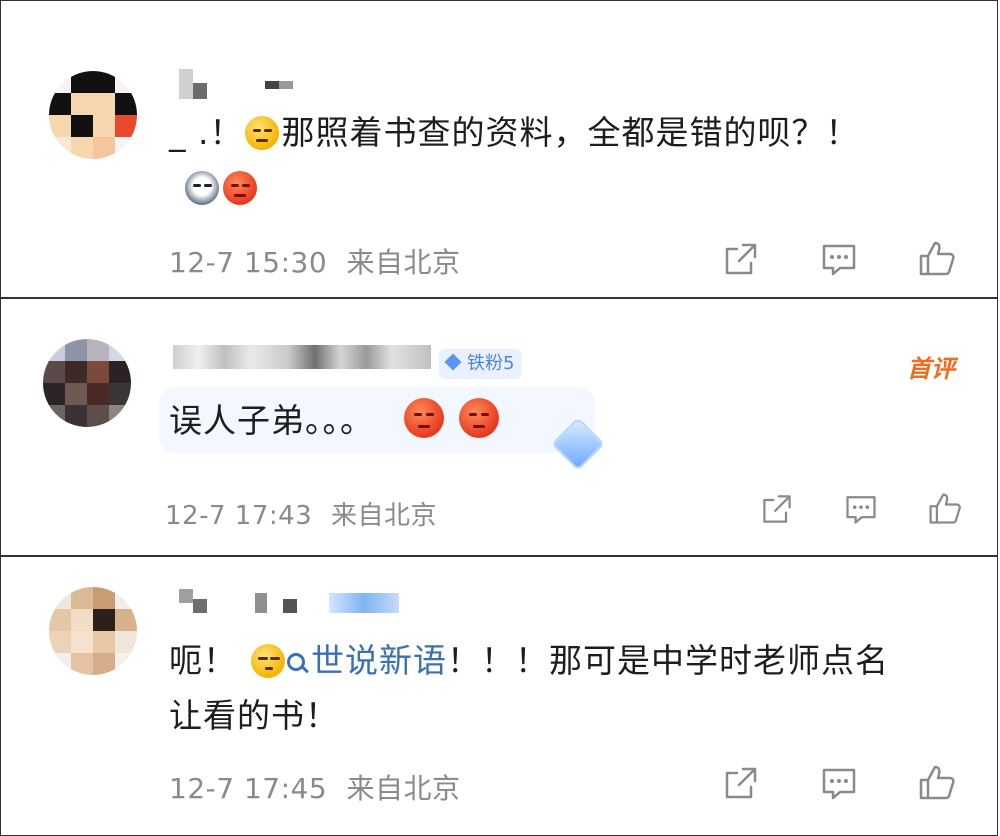 This screenshot has height=836, width=1000. Describe the element at coordinates (239, 516) in the screenshot. I see `comment-time: 12-7 17:43` at that location.